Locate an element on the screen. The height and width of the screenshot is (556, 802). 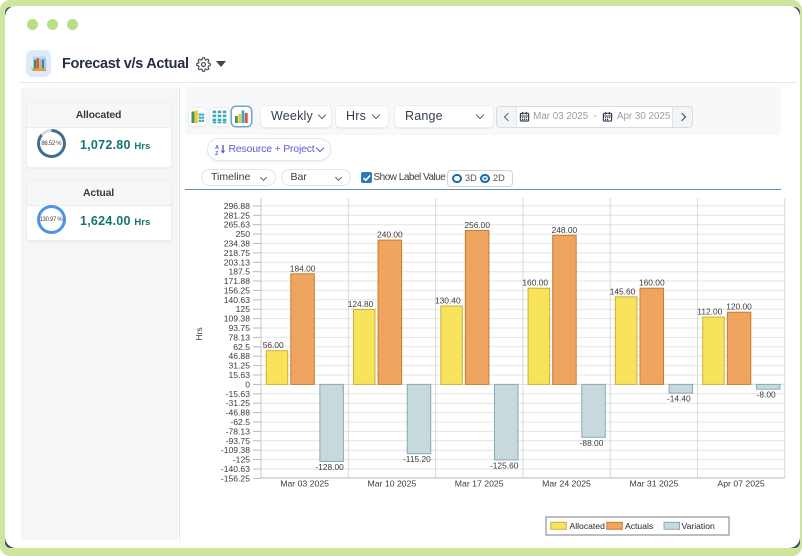
svg-text: -128.00 is located at coordinates (329, 467).